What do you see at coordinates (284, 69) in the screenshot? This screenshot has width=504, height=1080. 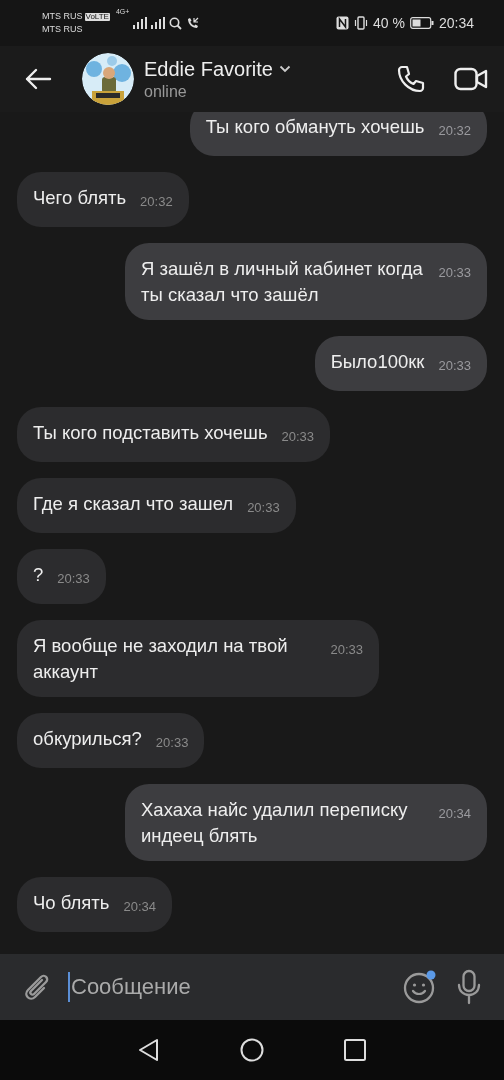 I see `chevron-down-icon` at bounding box center [284, 69].